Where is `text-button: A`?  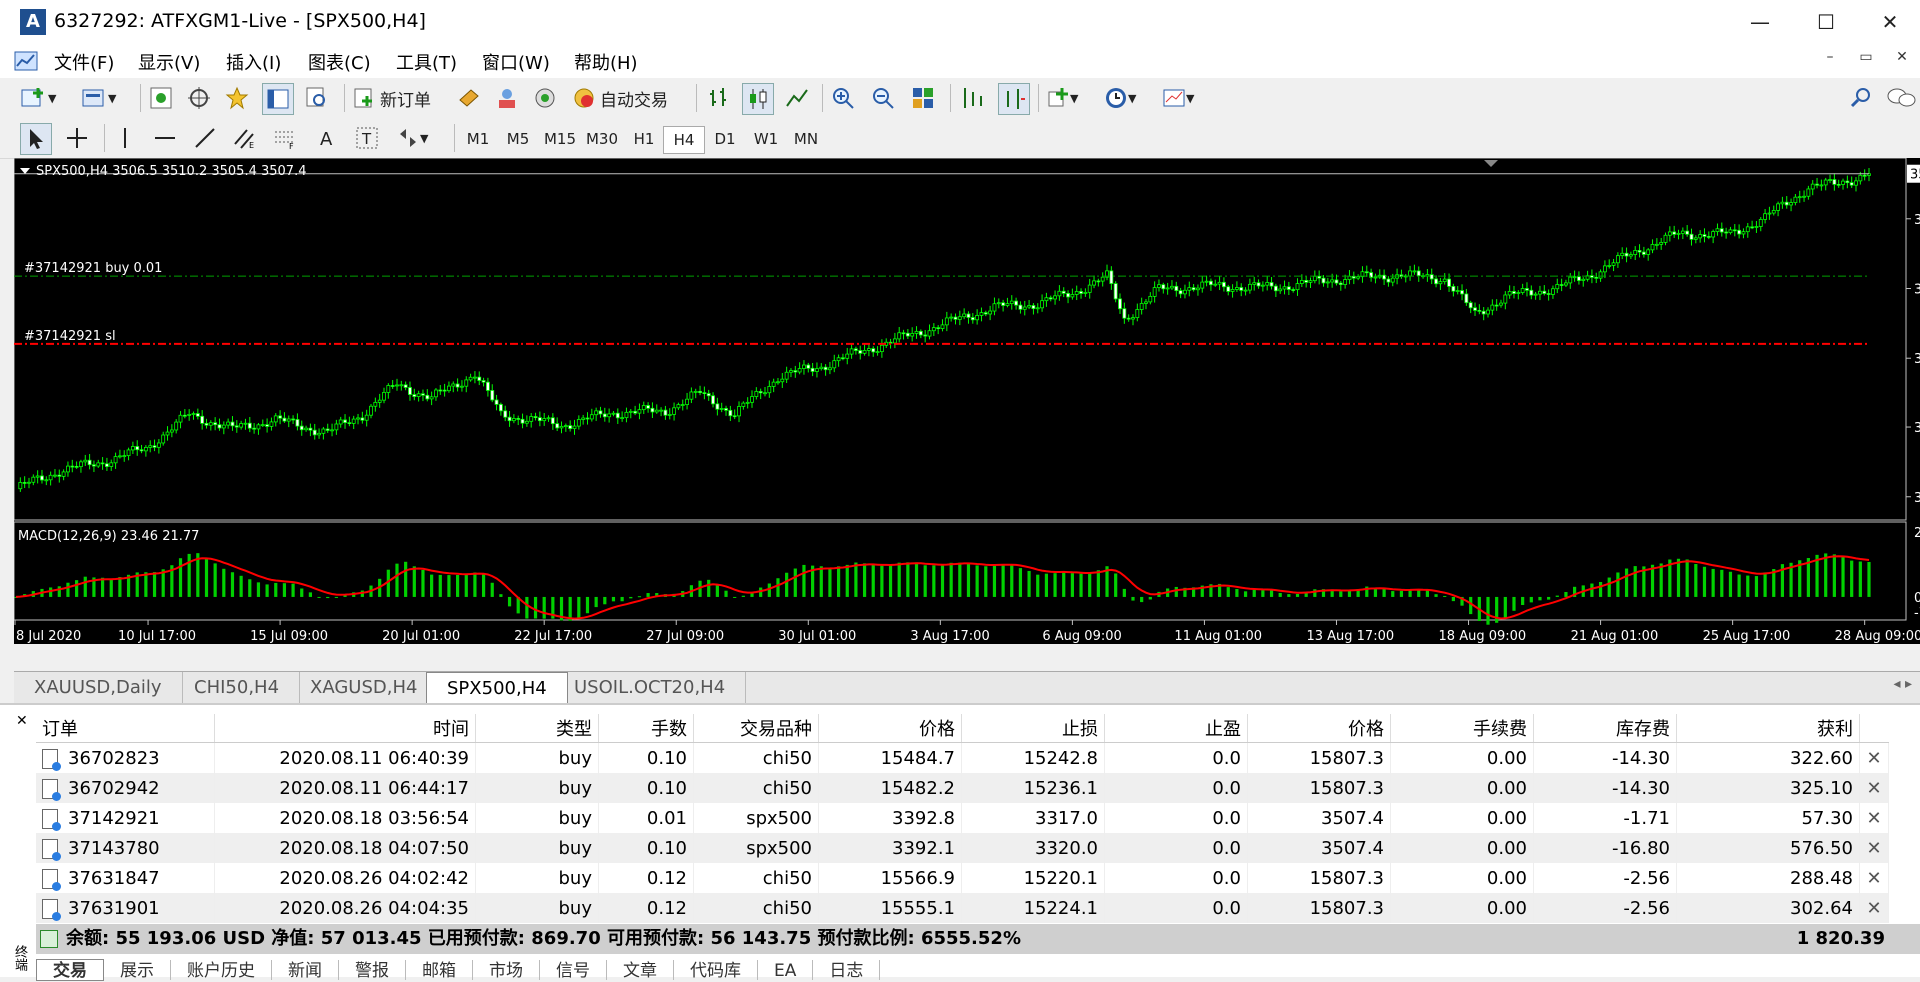
text-button: A is located at coordinates (327, 138).